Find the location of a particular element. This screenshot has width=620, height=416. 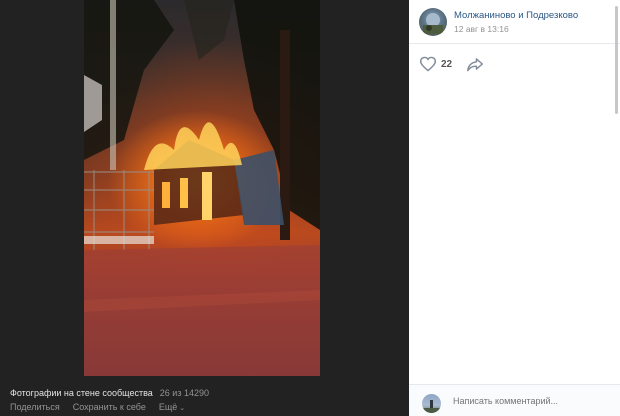

more-label: Ещё is located at coordinates (168, 407).